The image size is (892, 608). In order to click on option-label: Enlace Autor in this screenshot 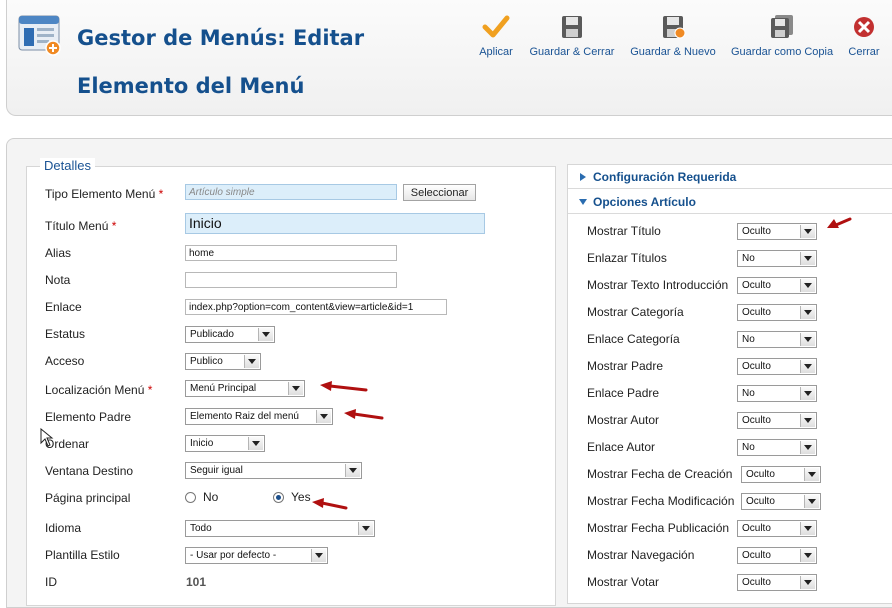, I will do `click(621, 447)`.